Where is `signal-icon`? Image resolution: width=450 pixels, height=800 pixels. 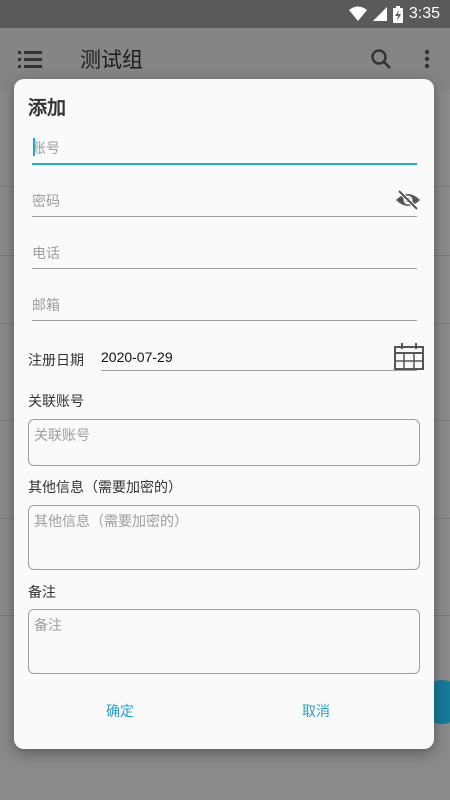 signal-icon is located at coordinates (379, 14).